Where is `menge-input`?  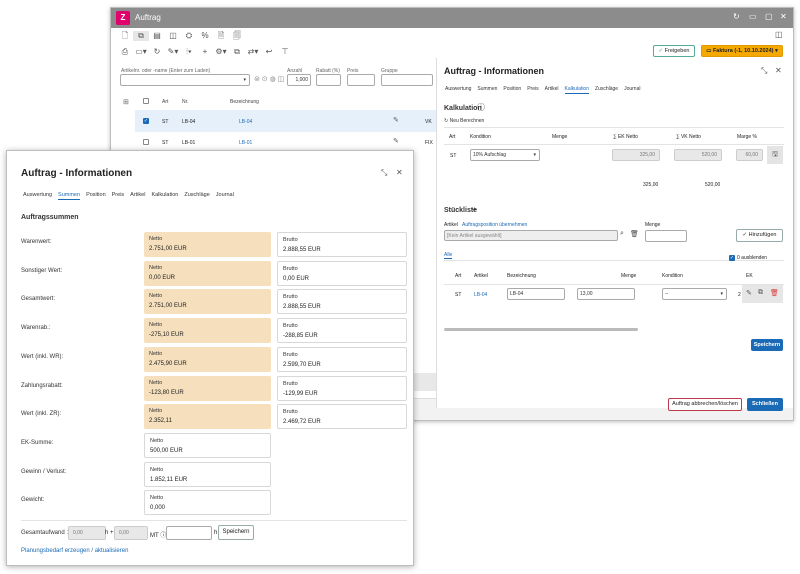 menge-input is located at coordinates (666, 236).